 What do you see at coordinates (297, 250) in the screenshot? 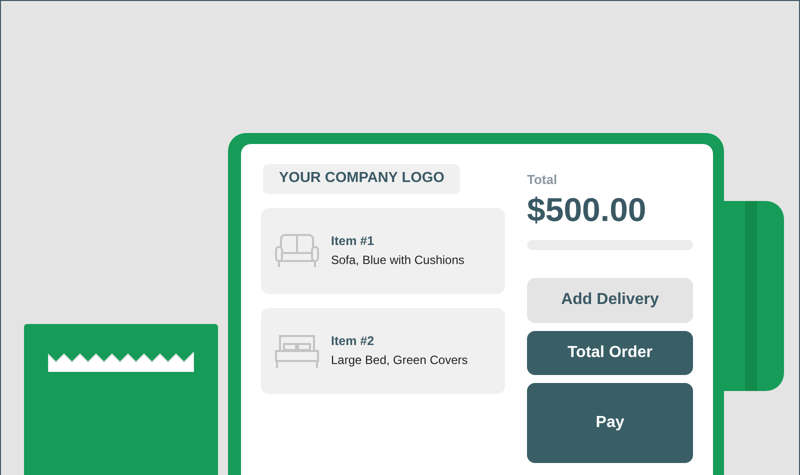
I see `sofa-icon` at bounding box center [297, 250].